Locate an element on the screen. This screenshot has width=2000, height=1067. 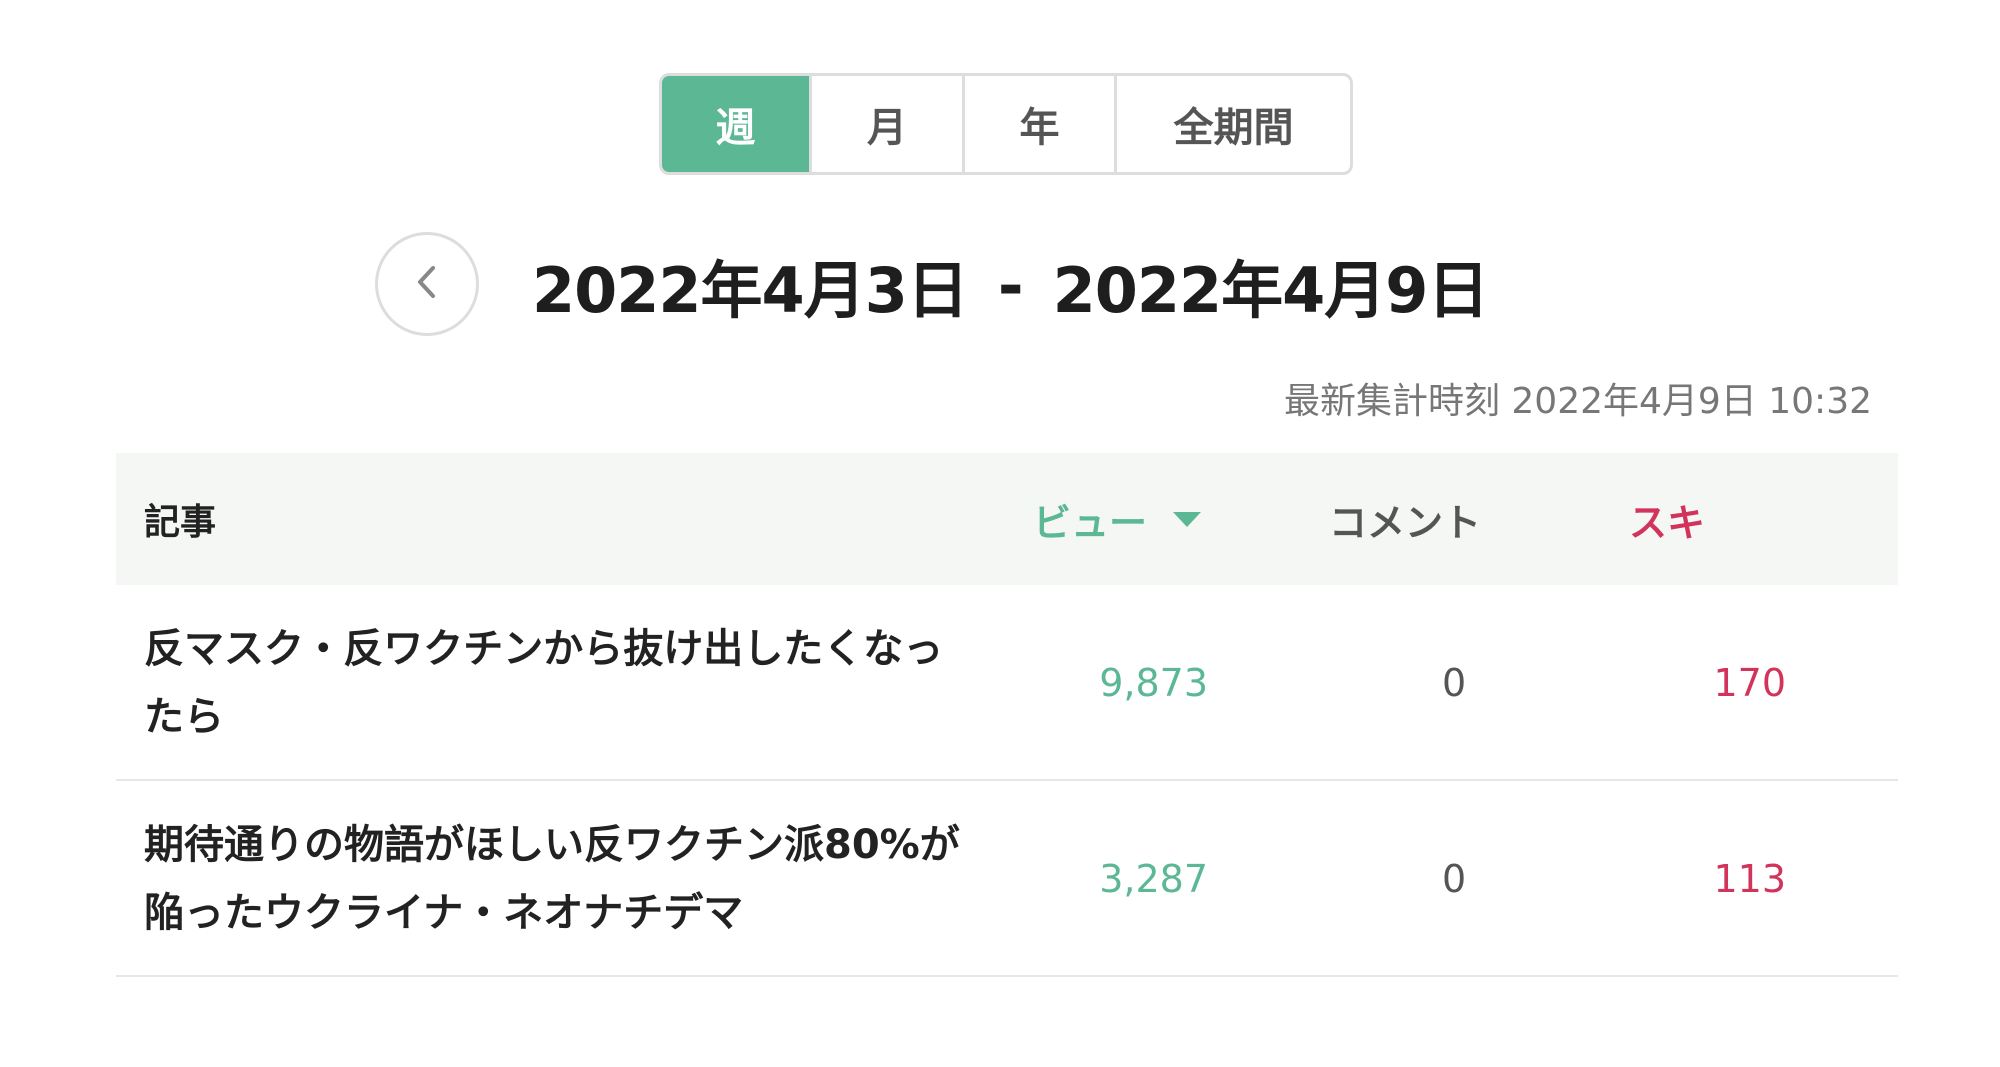
date-end: 2022年4月9日 is located at coordinates (1271, 290).